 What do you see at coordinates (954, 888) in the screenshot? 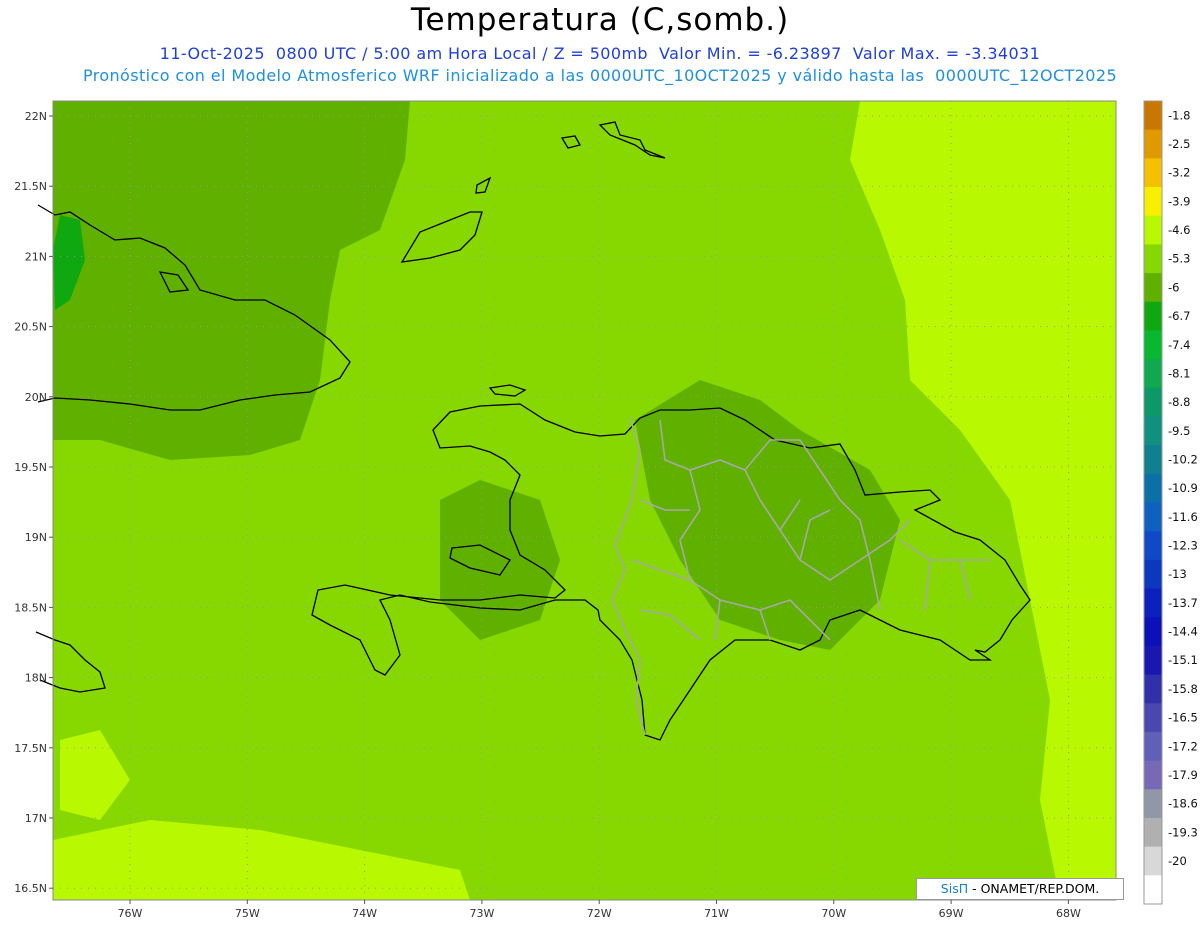
I see `credit-brand: SisΠ` at bounding box center [954, 888].